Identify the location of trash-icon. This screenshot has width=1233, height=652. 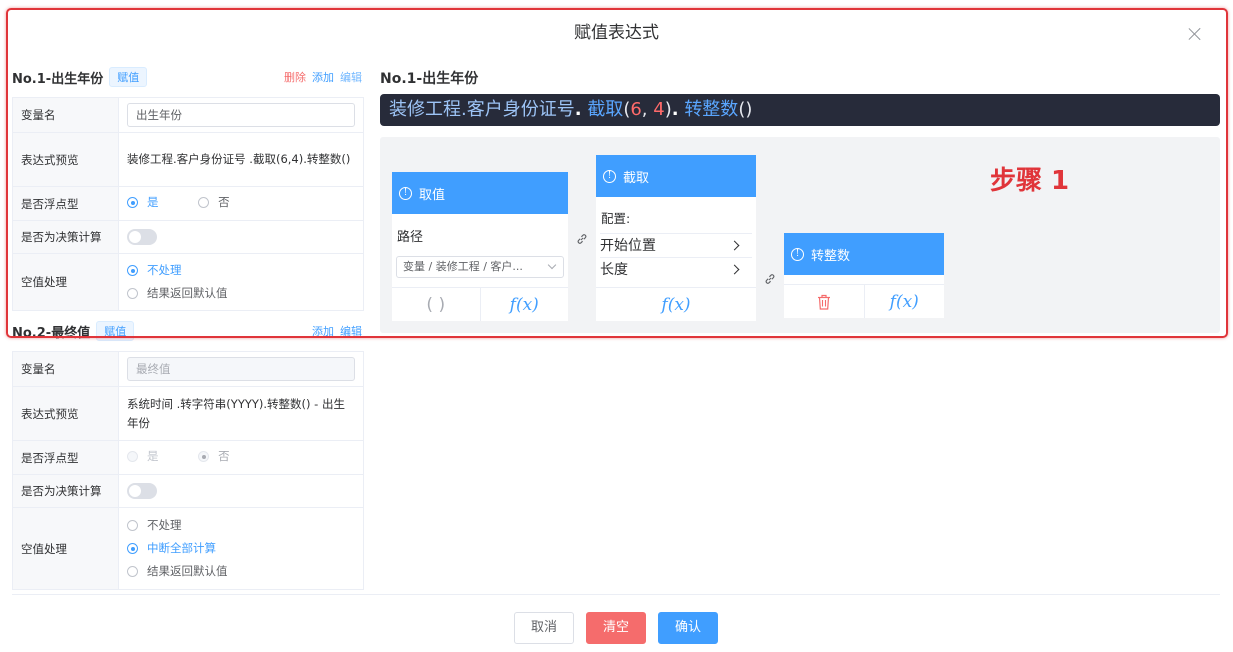
(823, 302).